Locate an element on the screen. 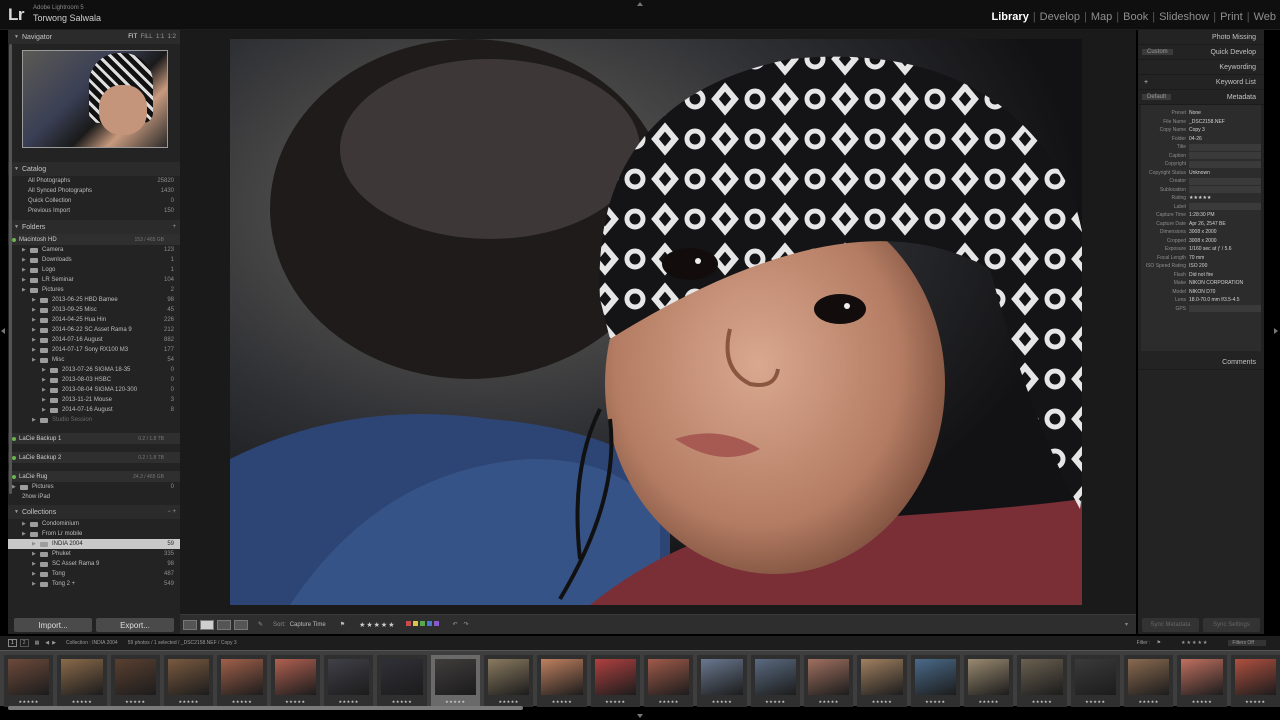 This screenshot has width=1280, height=720. metadata-value: 1:28:30 PM is located at coordinates (1225, 215).